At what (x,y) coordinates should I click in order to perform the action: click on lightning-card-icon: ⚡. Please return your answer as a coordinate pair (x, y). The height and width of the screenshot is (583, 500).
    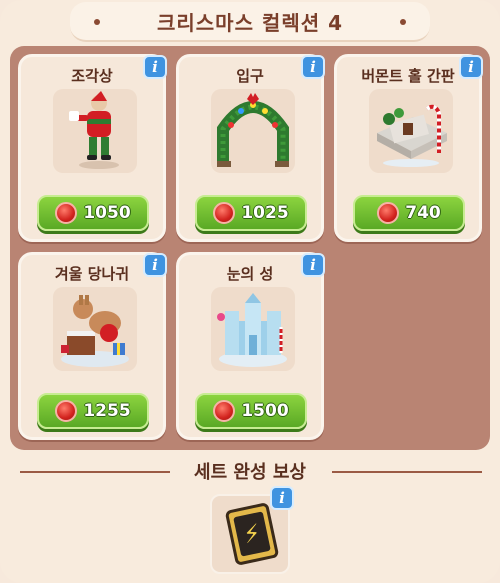
    Looking at the image, I should click on (252, 534).